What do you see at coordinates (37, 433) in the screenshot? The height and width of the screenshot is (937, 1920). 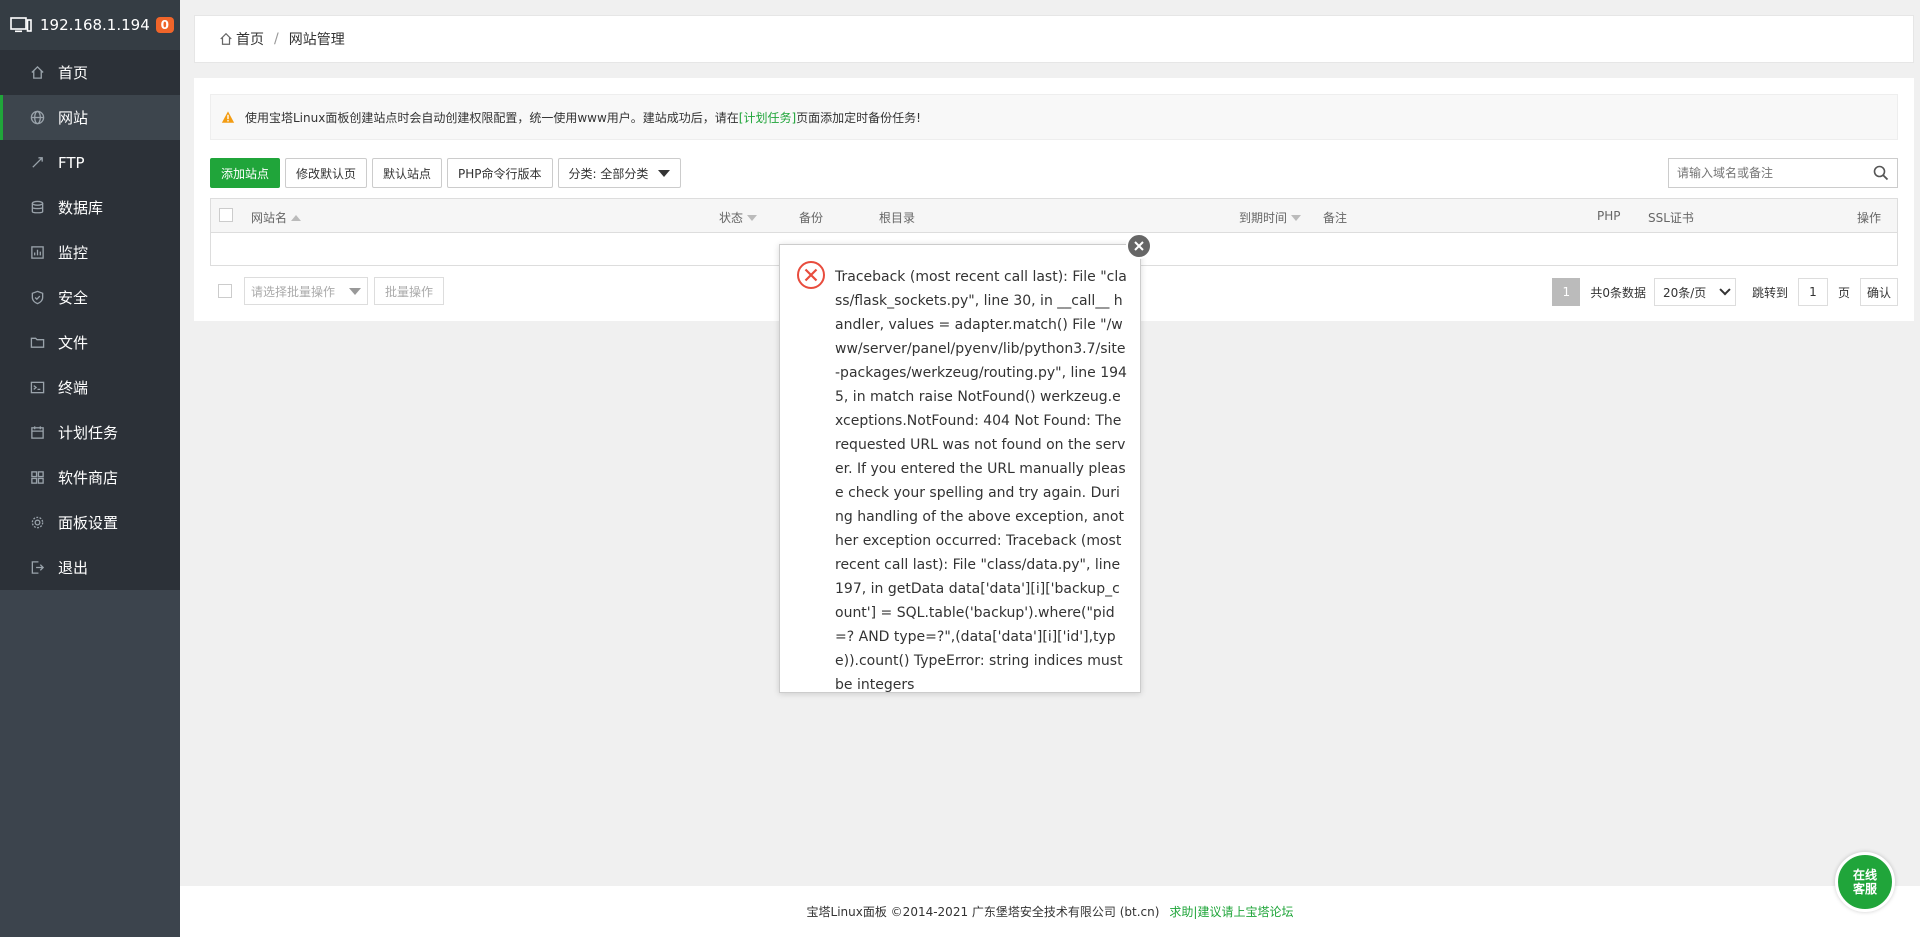 I see `calendar-icon` at bounding box center [37, 433].